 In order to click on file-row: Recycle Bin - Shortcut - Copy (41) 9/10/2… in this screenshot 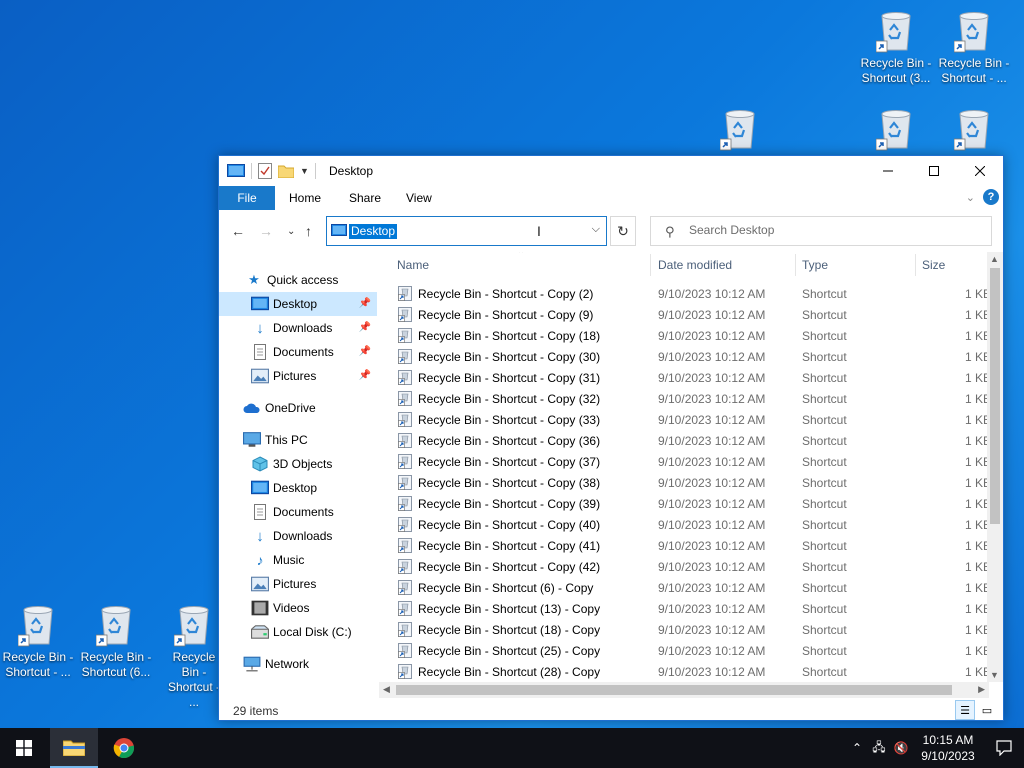, I will do `click(692, 545)`.